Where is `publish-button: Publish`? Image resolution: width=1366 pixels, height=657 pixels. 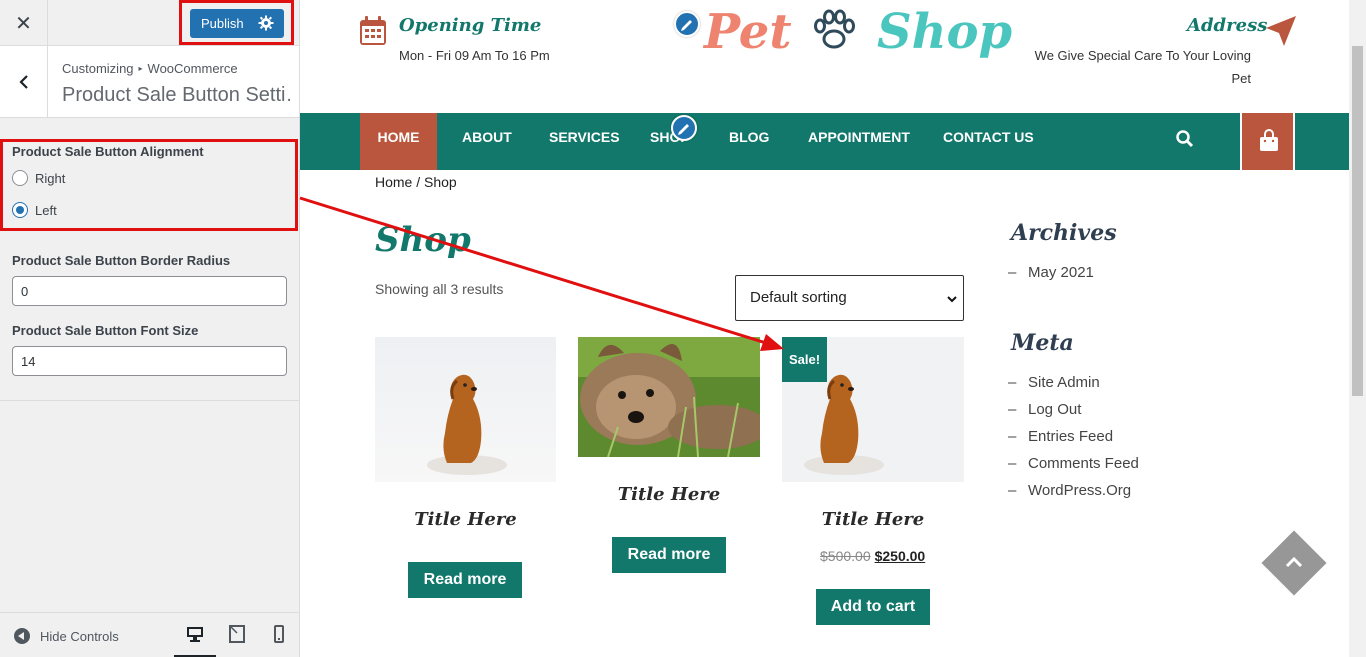 publish-button: Publish is located at coordinates (237, 23).